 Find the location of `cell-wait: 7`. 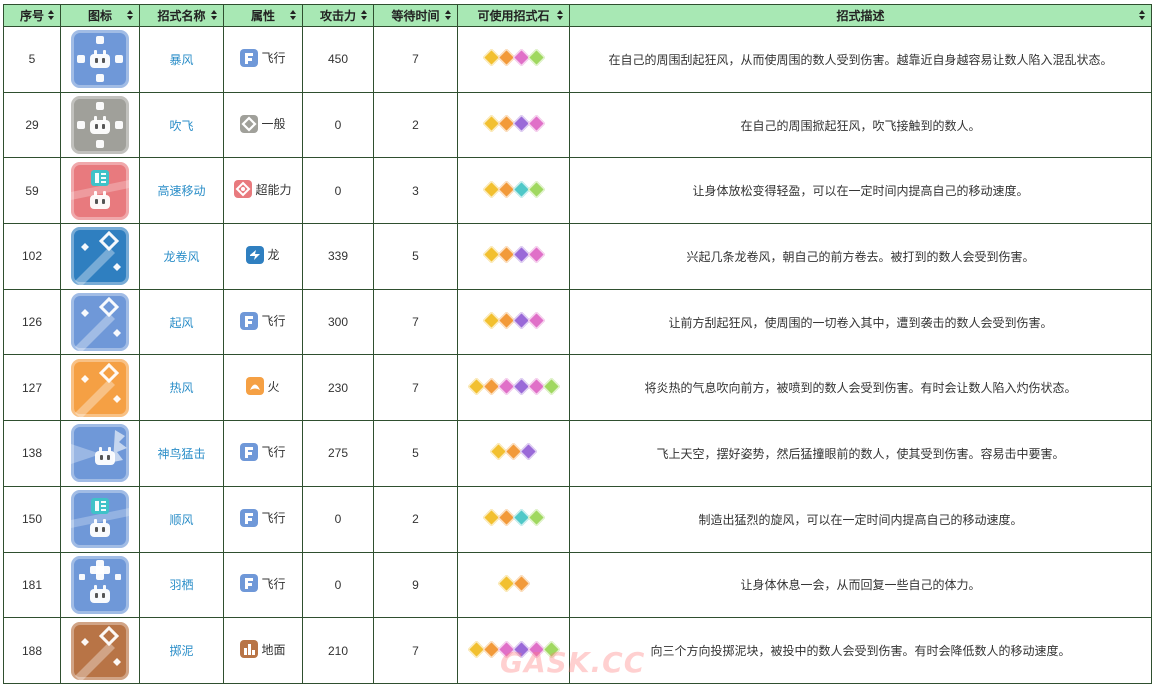

cell-wait: 7 is located at coordinates (415, 59).